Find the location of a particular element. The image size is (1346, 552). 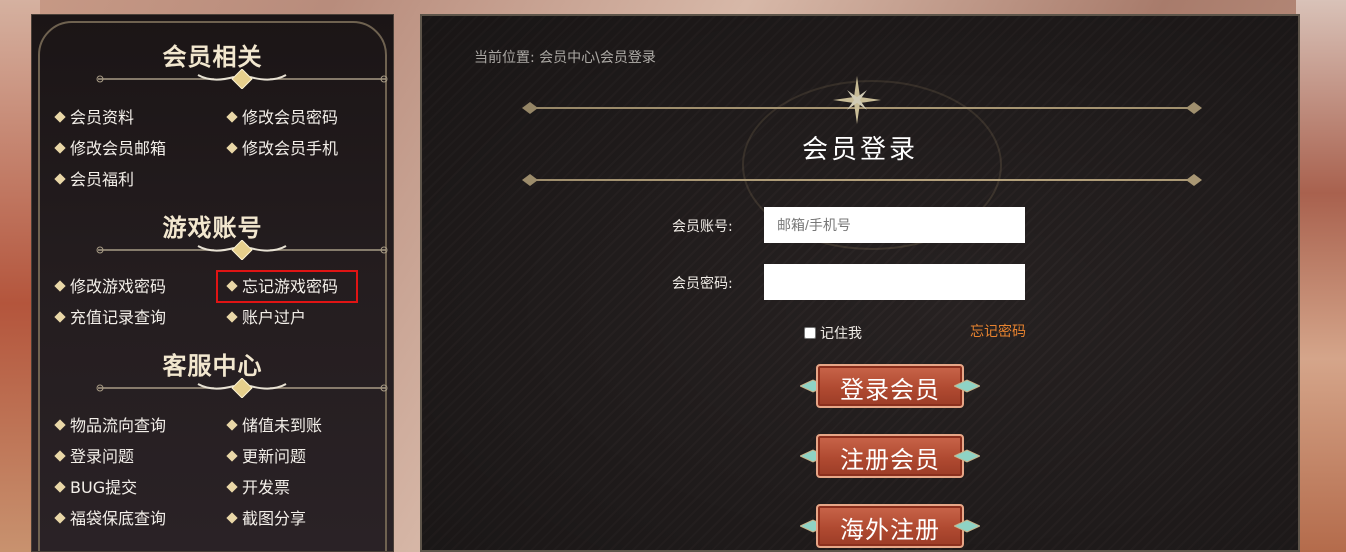

breadcrumb: 当前位置: 会员中心\会员登录 is located at coordinates (565, 57).